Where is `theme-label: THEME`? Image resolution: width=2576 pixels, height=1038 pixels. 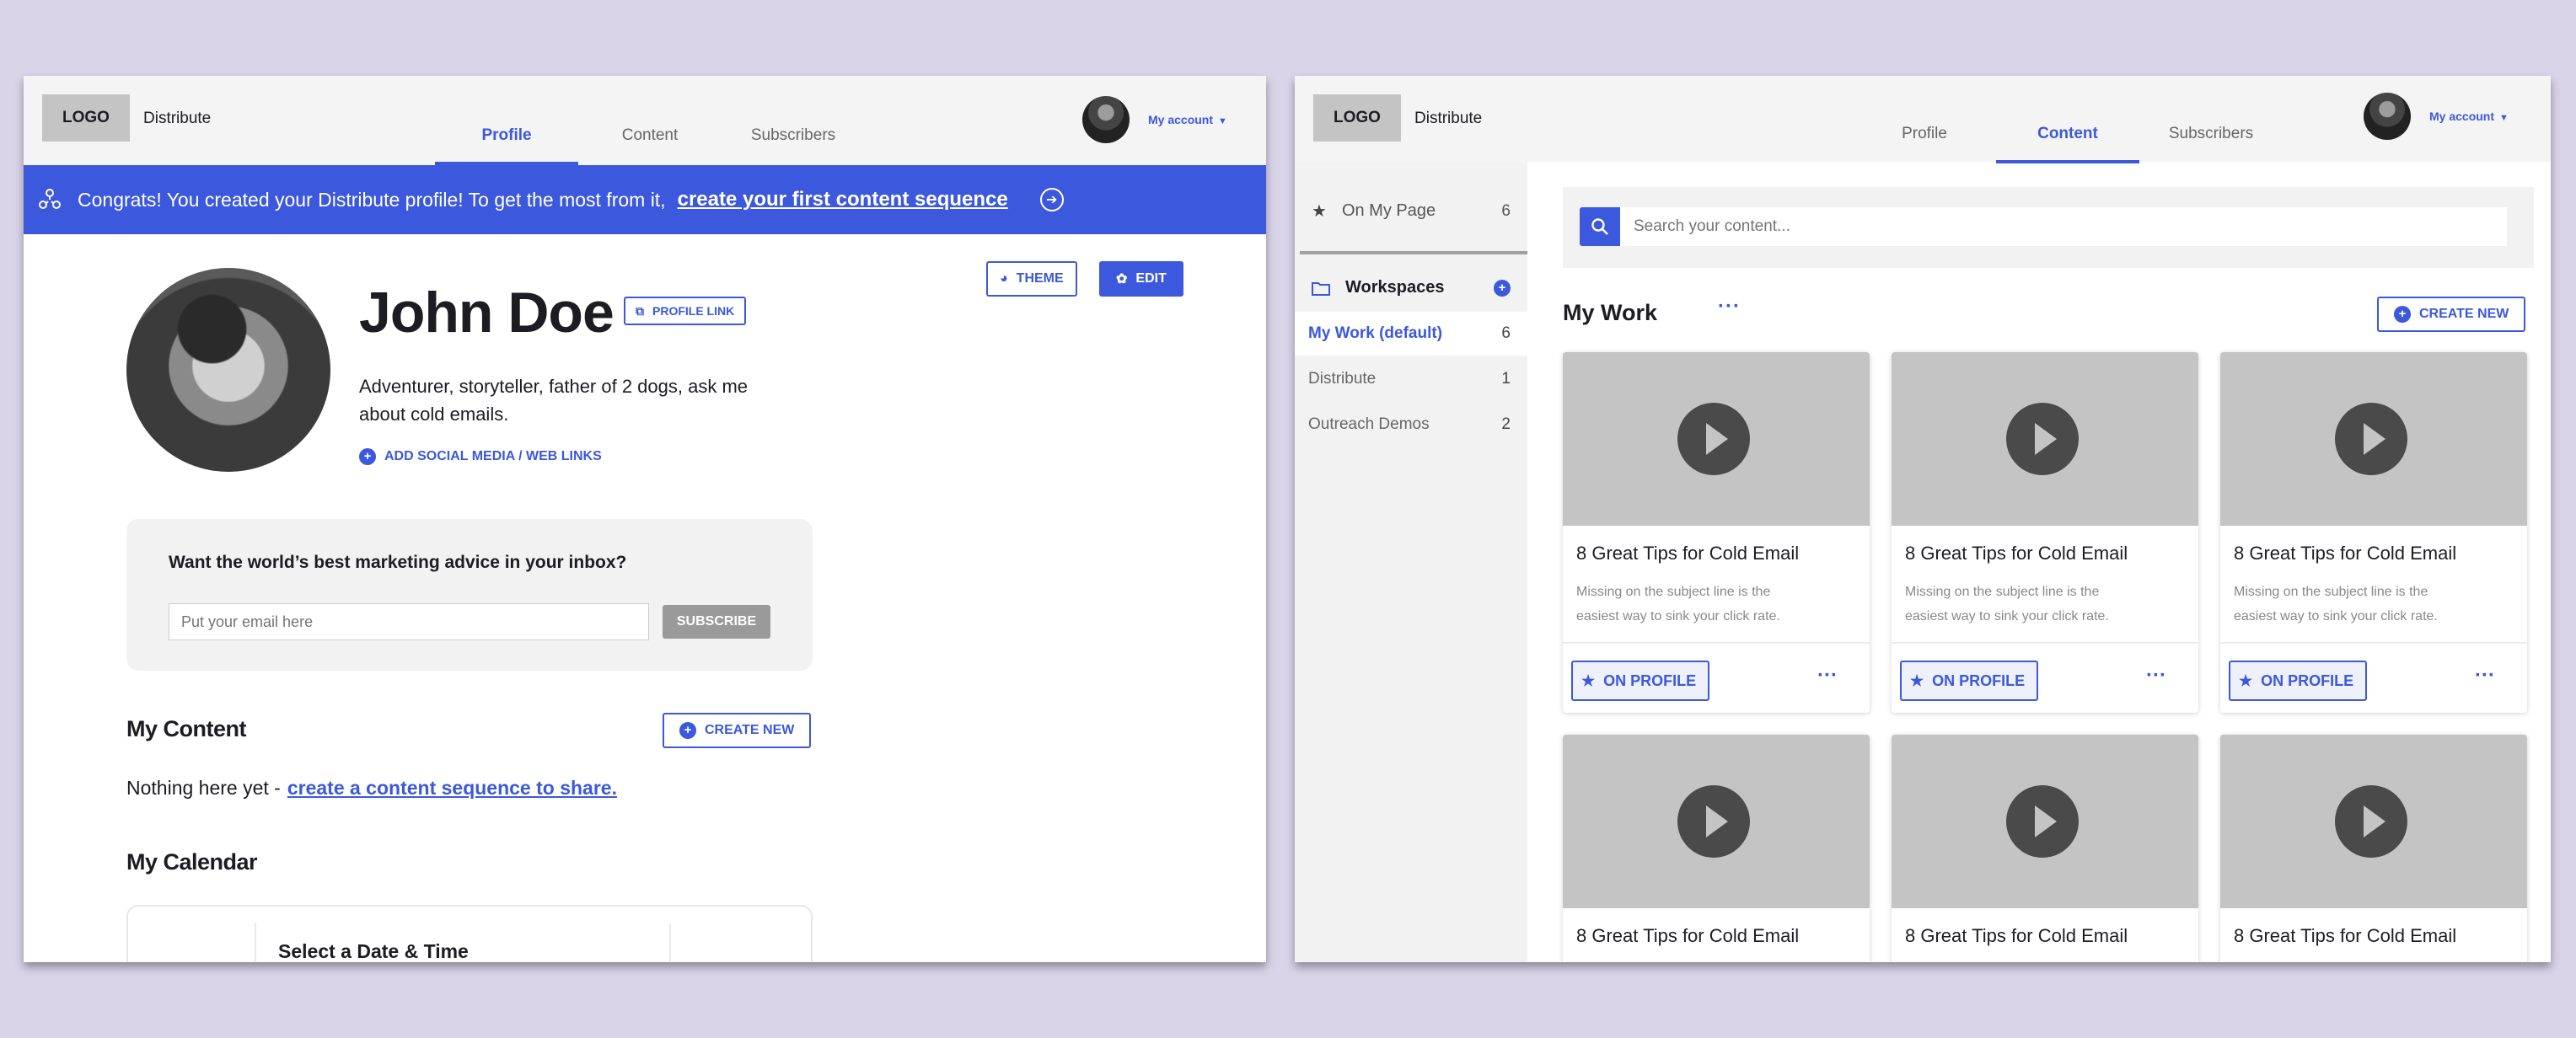
theme-label: THEME is located at coordinates (1040, 278).